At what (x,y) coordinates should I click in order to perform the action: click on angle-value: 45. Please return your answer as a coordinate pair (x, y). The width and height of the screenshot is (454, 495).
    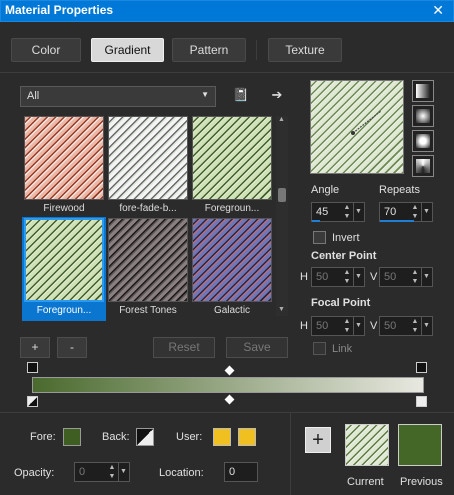
    Looking at the image, I should click on (322, 212).